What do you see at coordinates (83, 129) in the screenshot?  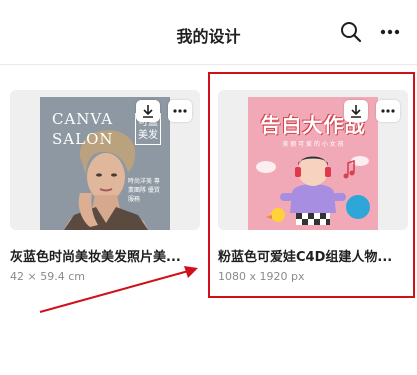 I see `poster-title: CANVA SALON` at bounding box center [83, 129].